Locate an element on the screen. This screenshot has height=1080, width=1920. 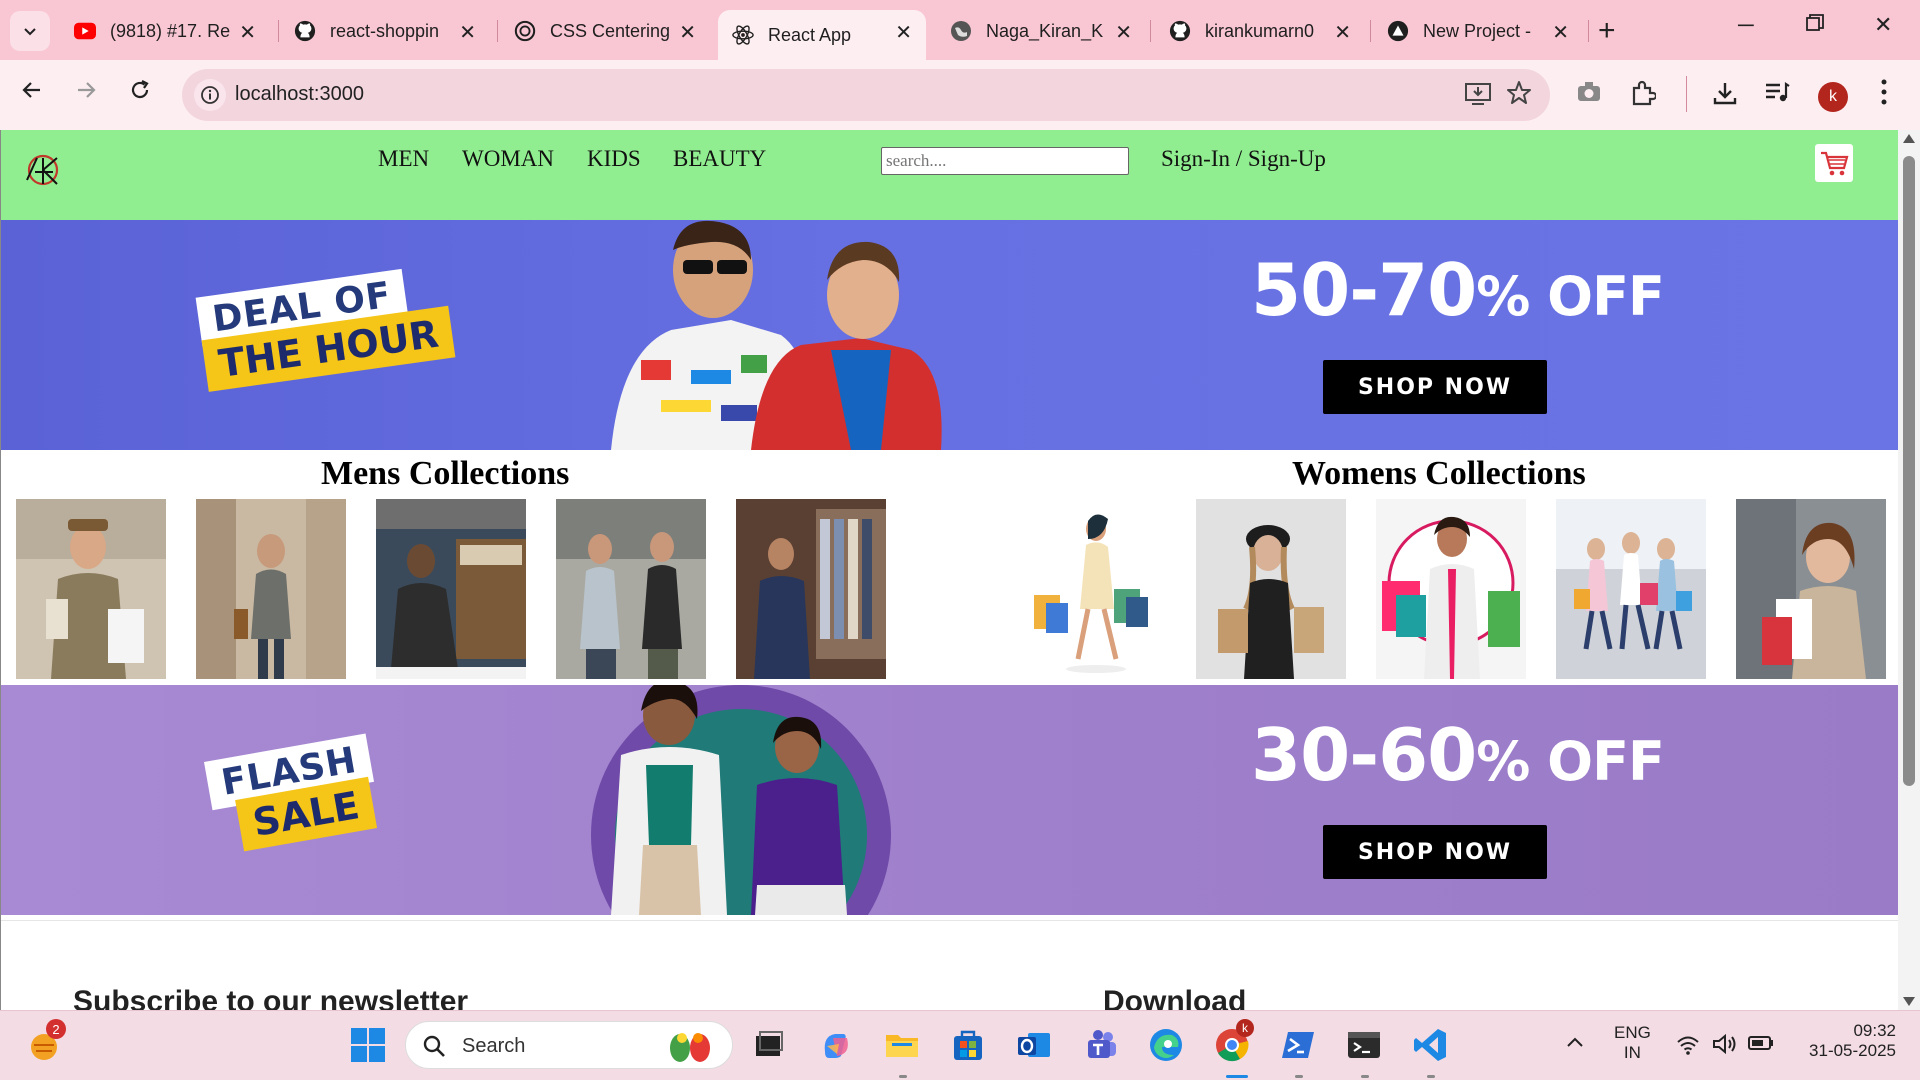
task-view-button is located at coordinates (768, 1045).